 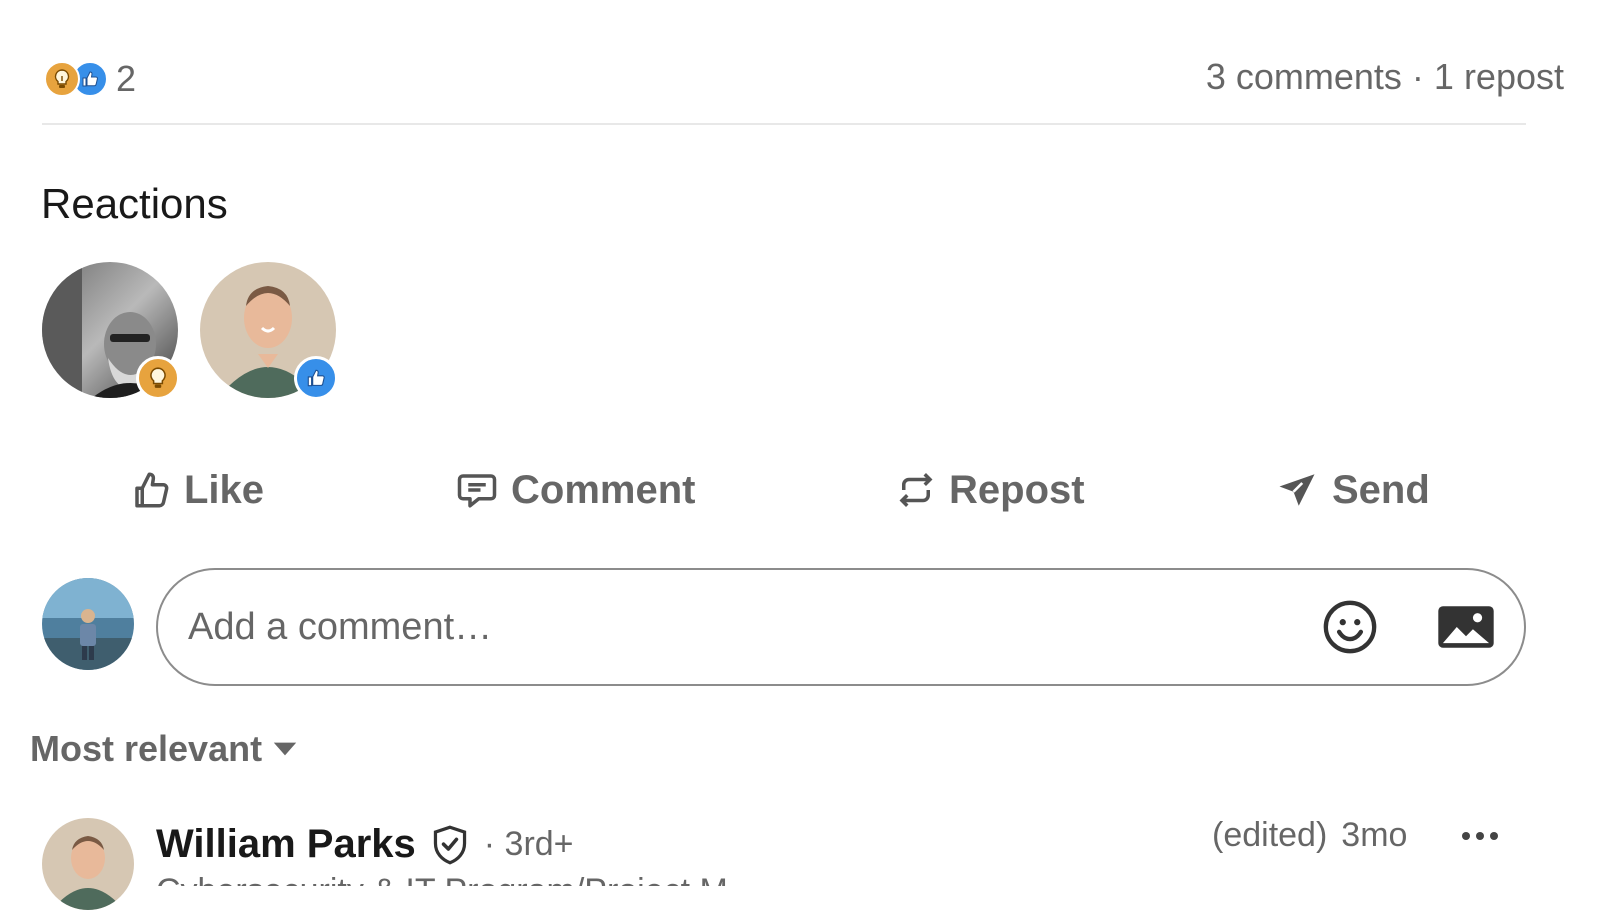 What do you see at coordinates (158, 378) in the screenshot?
I see `insightful-badge-icon` at bounding box center [158, 378].